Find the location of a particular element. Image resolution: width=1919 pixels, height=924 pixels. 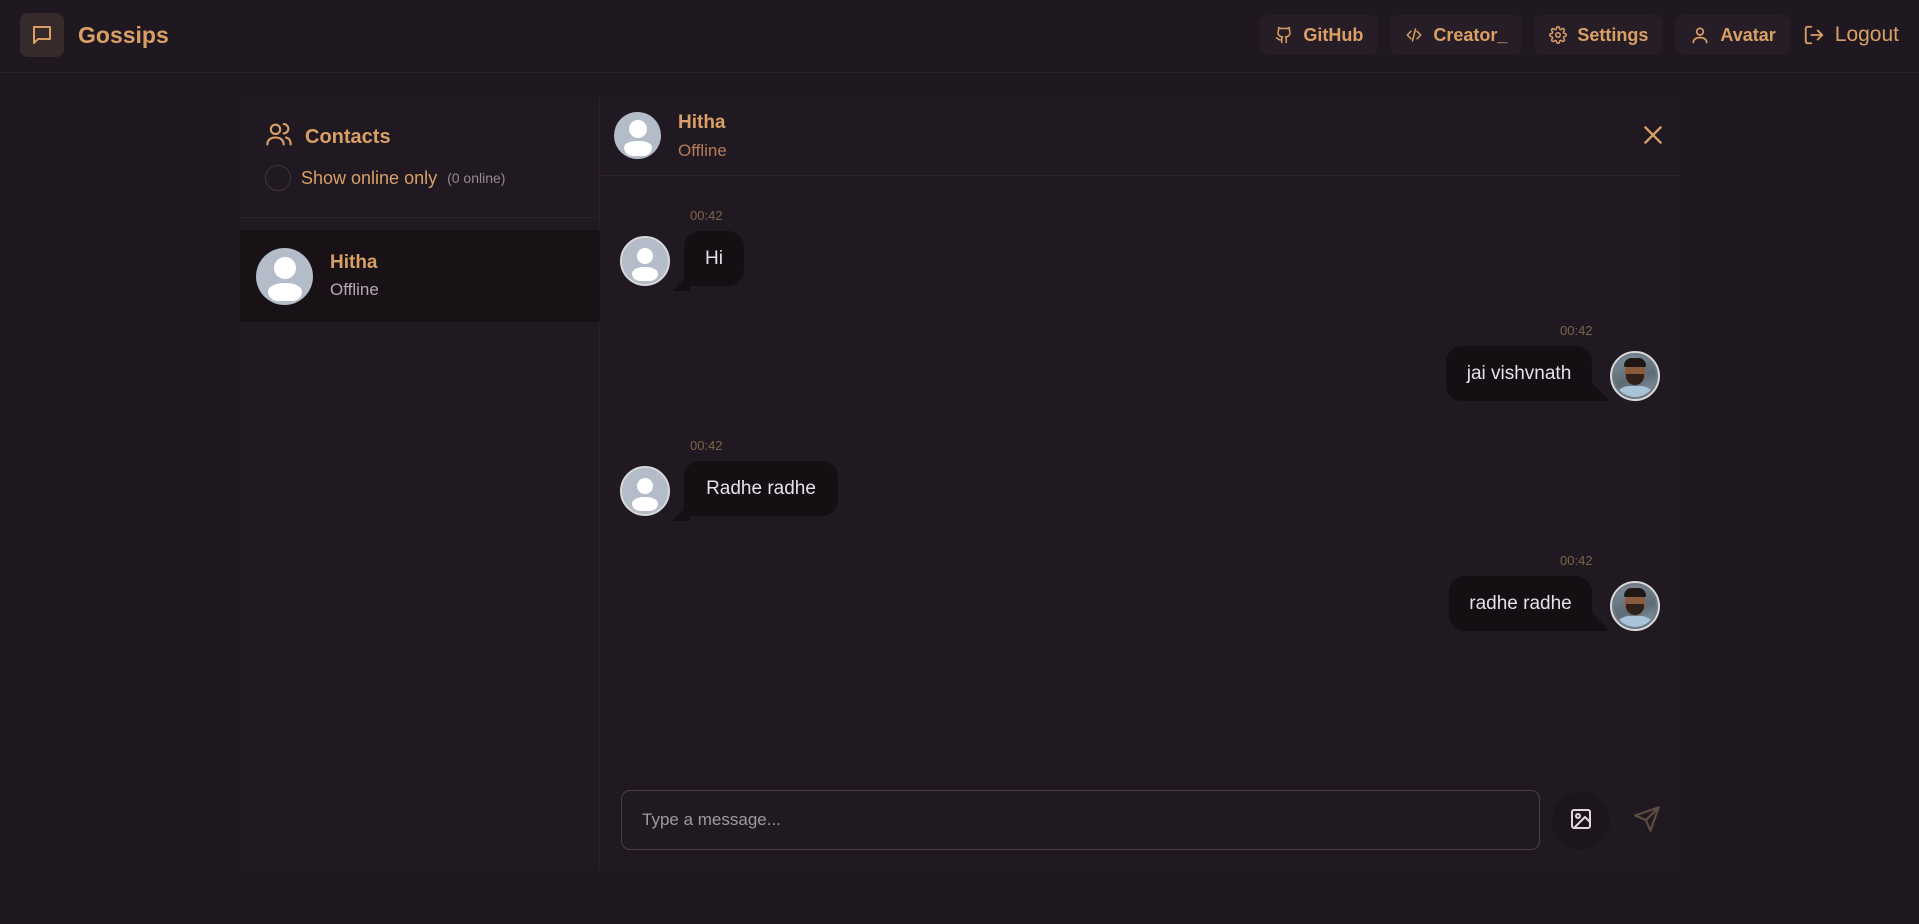

brand: Gossips is located at coordinates (94, 35).